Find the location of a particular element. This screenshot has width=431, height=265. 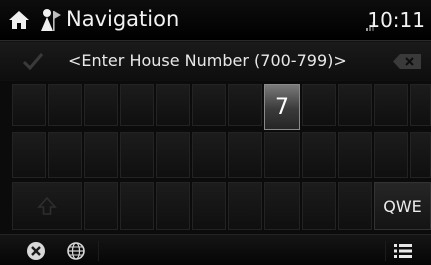

key-7: 7 is located at coordinates (282, 107).